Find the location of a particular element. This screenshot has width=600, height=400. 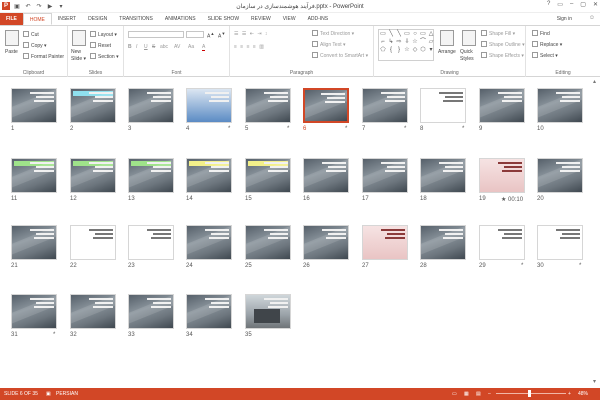

font-family-select is located at coordinates (156, 34).